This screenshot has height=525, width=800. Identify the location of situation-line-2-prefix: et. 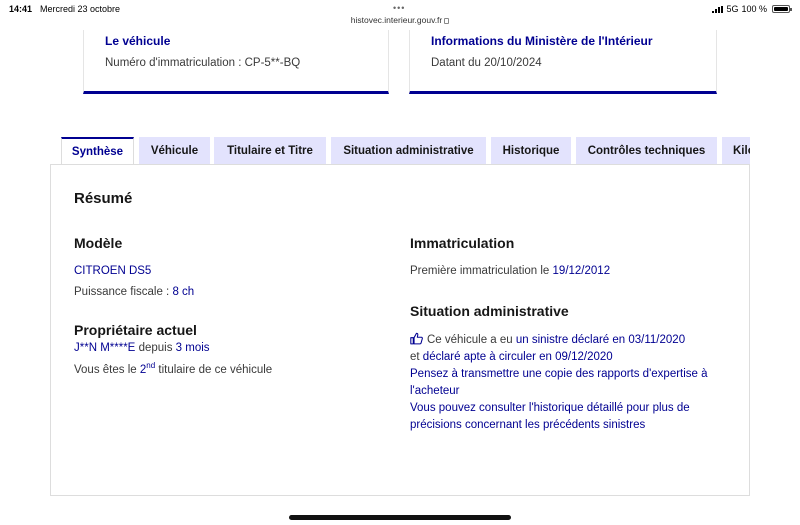
(415, 357).